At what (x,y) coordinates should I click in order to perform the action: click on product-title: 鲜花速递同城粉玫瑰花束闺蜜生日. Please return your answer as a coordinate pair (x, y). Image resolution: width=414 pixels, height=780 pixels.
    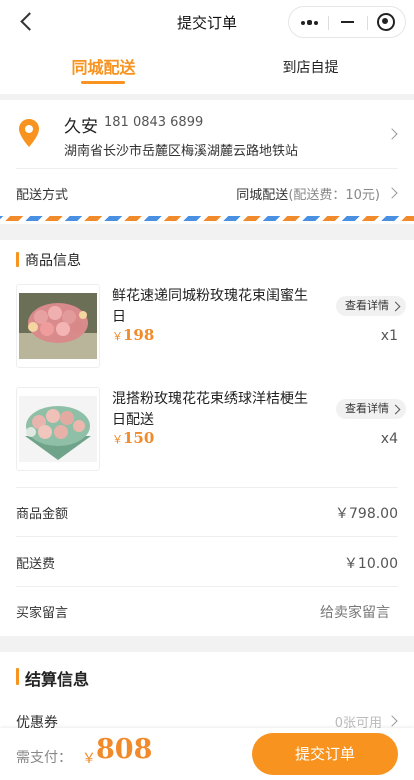
    Looking at the image, I should click on (212, 307).